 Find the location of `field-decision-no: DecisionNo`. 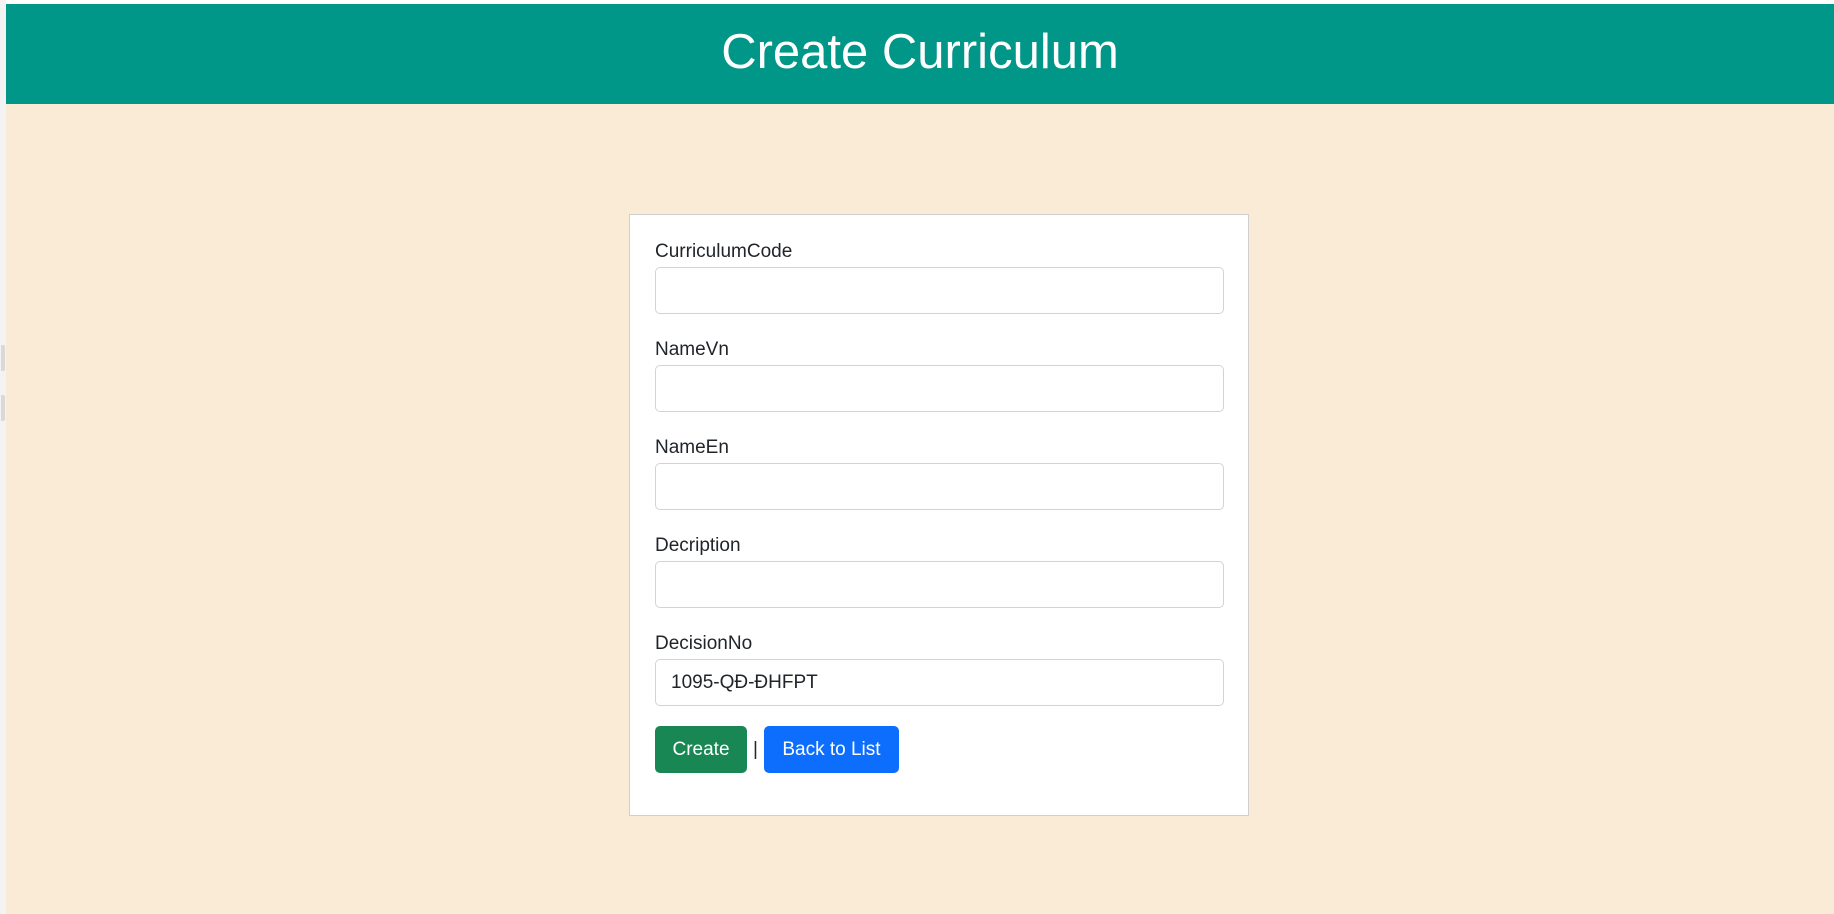

field-decision-no: DecisionNo is located at coordinates (939, 669).